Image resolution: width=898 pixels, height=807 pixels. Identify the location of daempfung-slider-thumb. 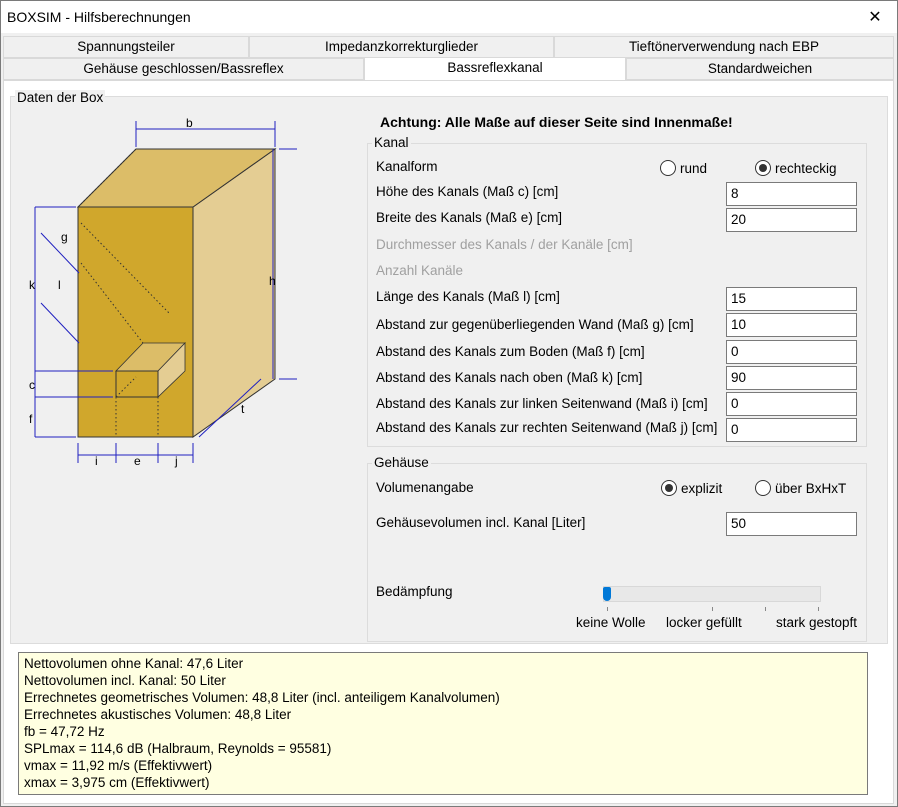
(607, 594).